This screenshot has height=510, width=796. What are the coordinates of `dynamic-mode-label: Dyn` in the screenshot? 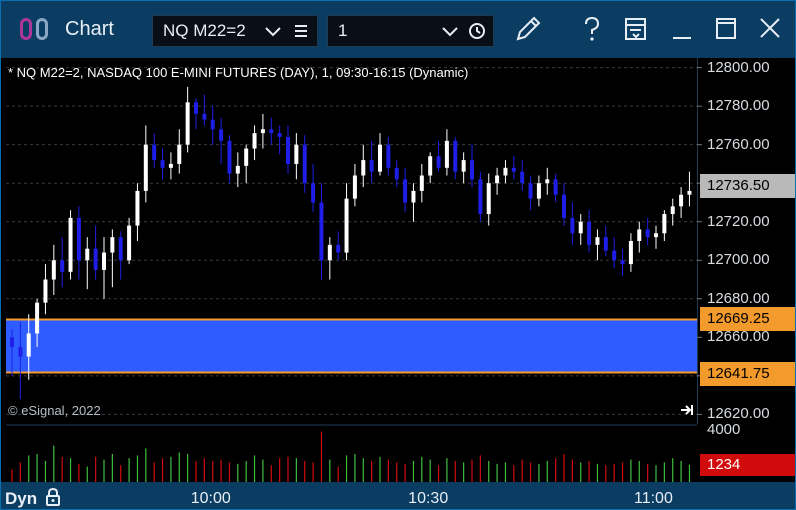 It's located at (33, 498).